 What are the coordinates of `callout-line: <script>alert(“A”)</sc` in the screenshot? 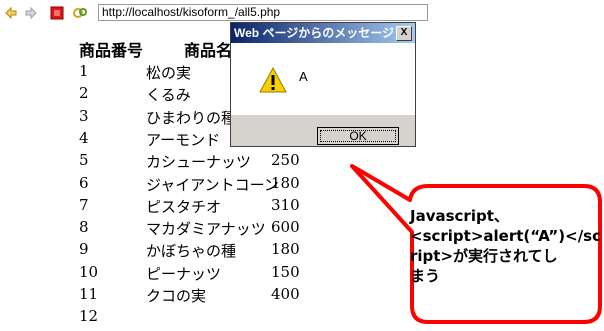 It's located at (506, 236).